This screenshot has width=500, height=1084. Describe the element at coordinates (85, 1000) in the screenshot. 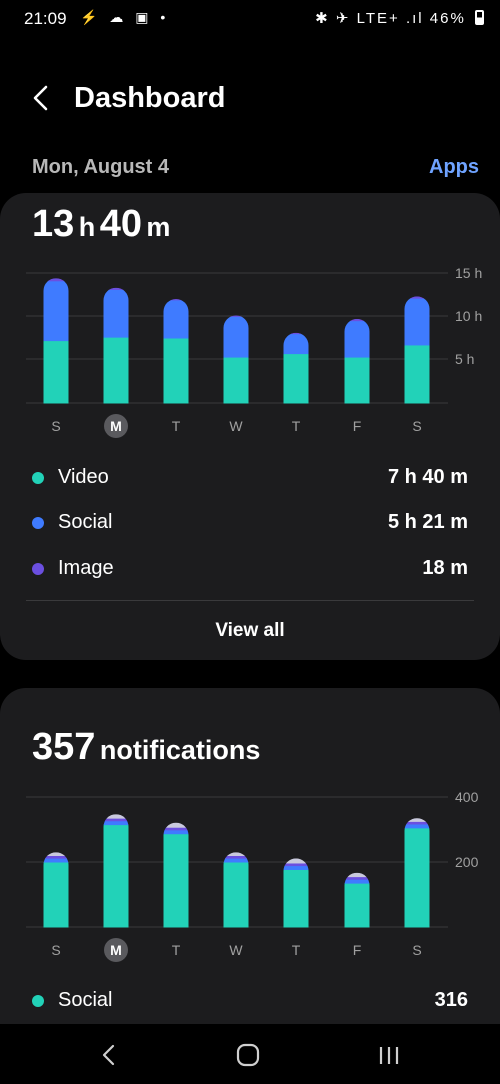

I see `legend-label: Social` at that location.